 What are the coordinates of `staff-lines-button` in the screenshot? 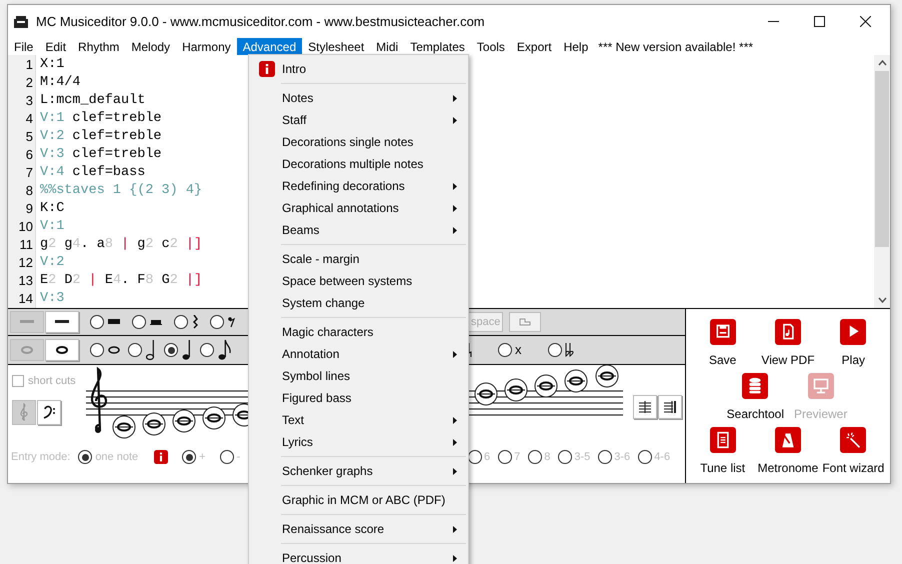 It's located at (645, 407).